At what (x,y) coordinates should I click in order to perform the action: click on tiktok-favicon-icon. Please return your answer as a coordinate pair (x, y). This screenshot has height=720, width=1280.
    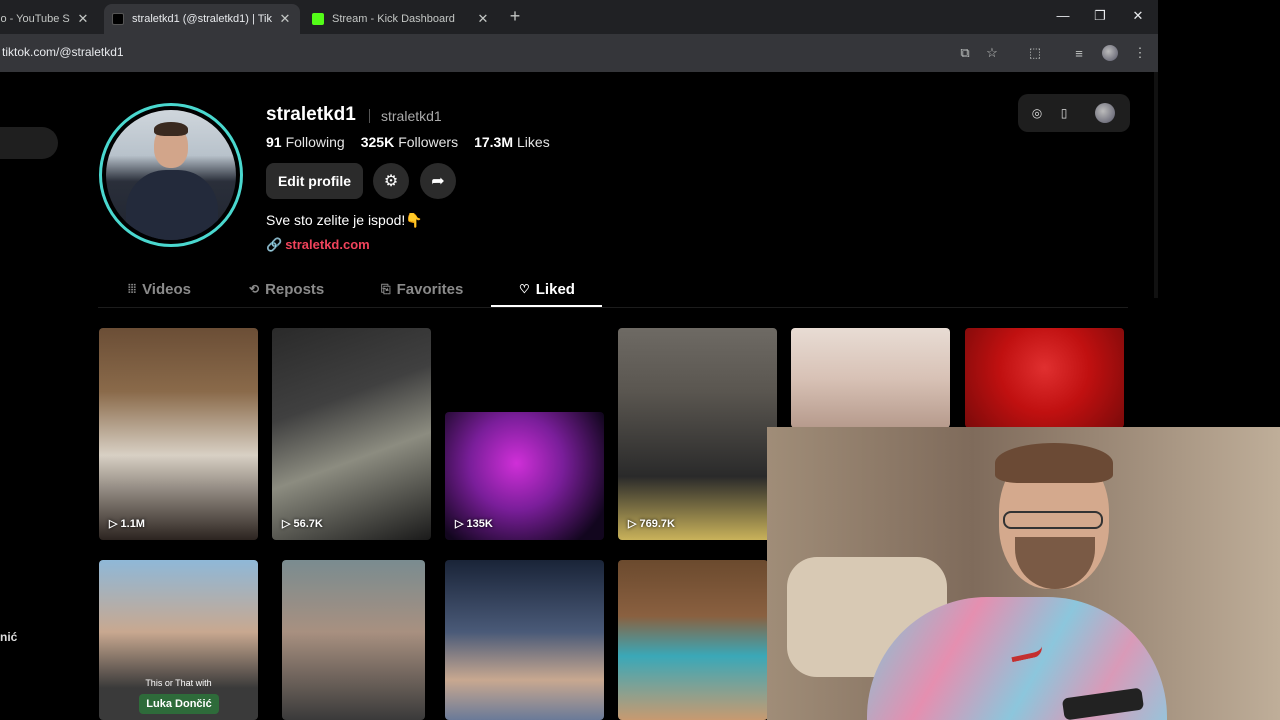
    Looking at the image, I should click on (118, 19).